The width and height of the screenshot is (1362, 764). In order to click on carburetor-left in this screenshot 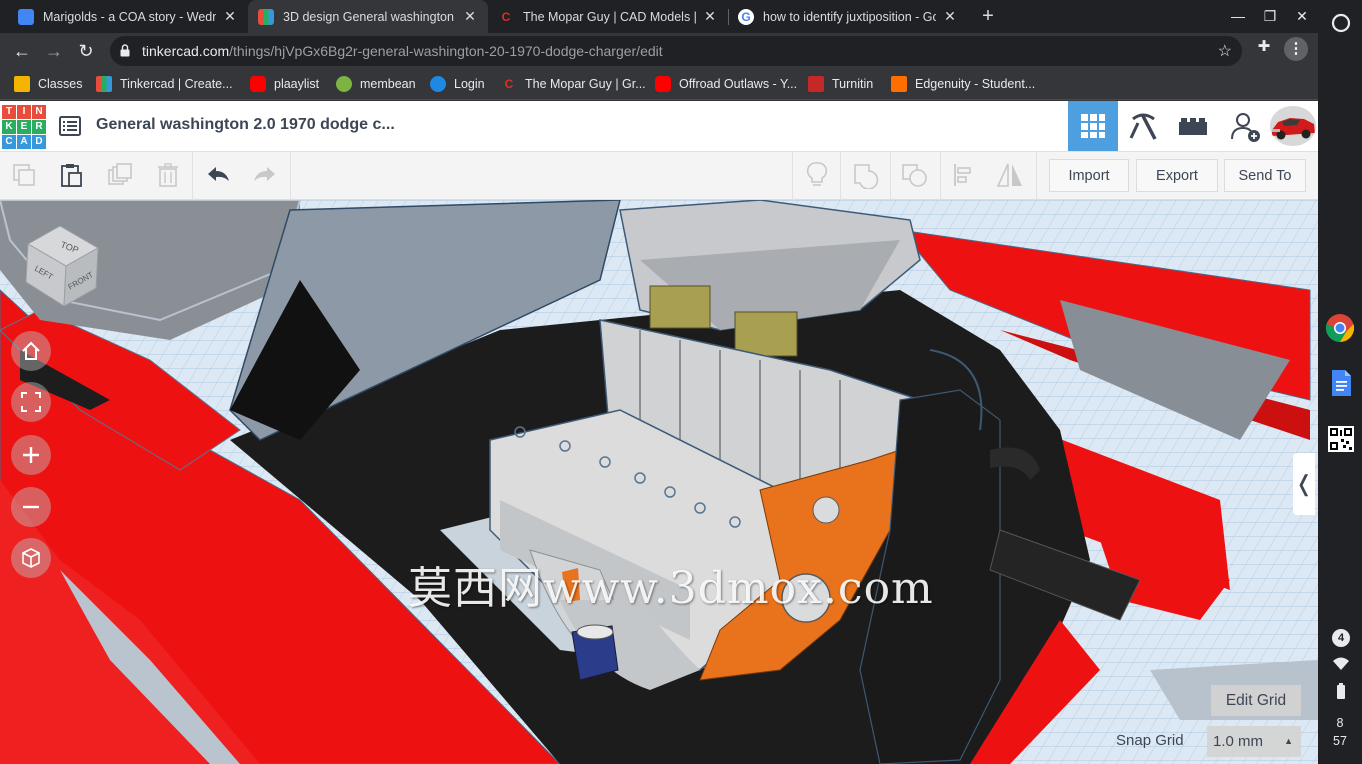, I will do `click(680, 307)`.